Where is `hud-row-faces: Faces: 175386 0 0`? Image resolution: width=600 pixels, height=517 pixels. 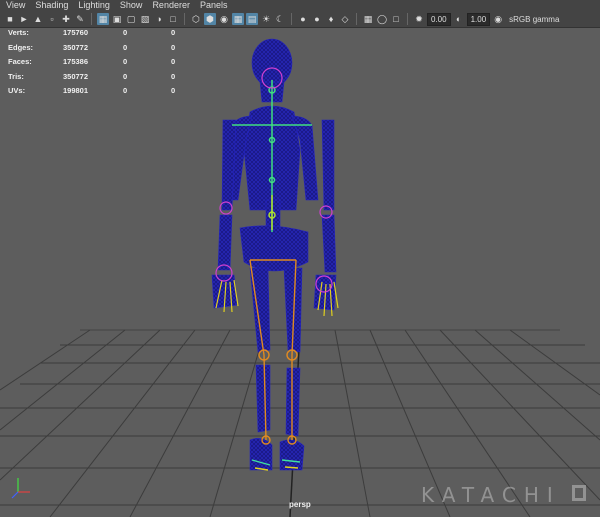
hud-row-faces: Faces: 175386 0 0 is located at coordinates (113, 62).